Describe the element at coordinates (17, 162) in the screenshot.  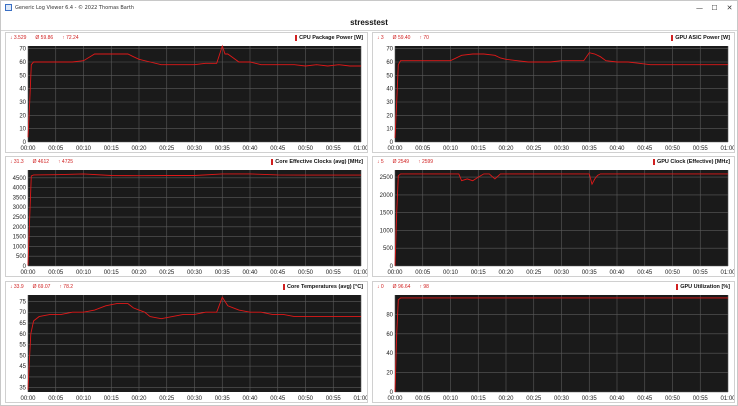
I see `stat-min: ↓ 31.3` at that location.